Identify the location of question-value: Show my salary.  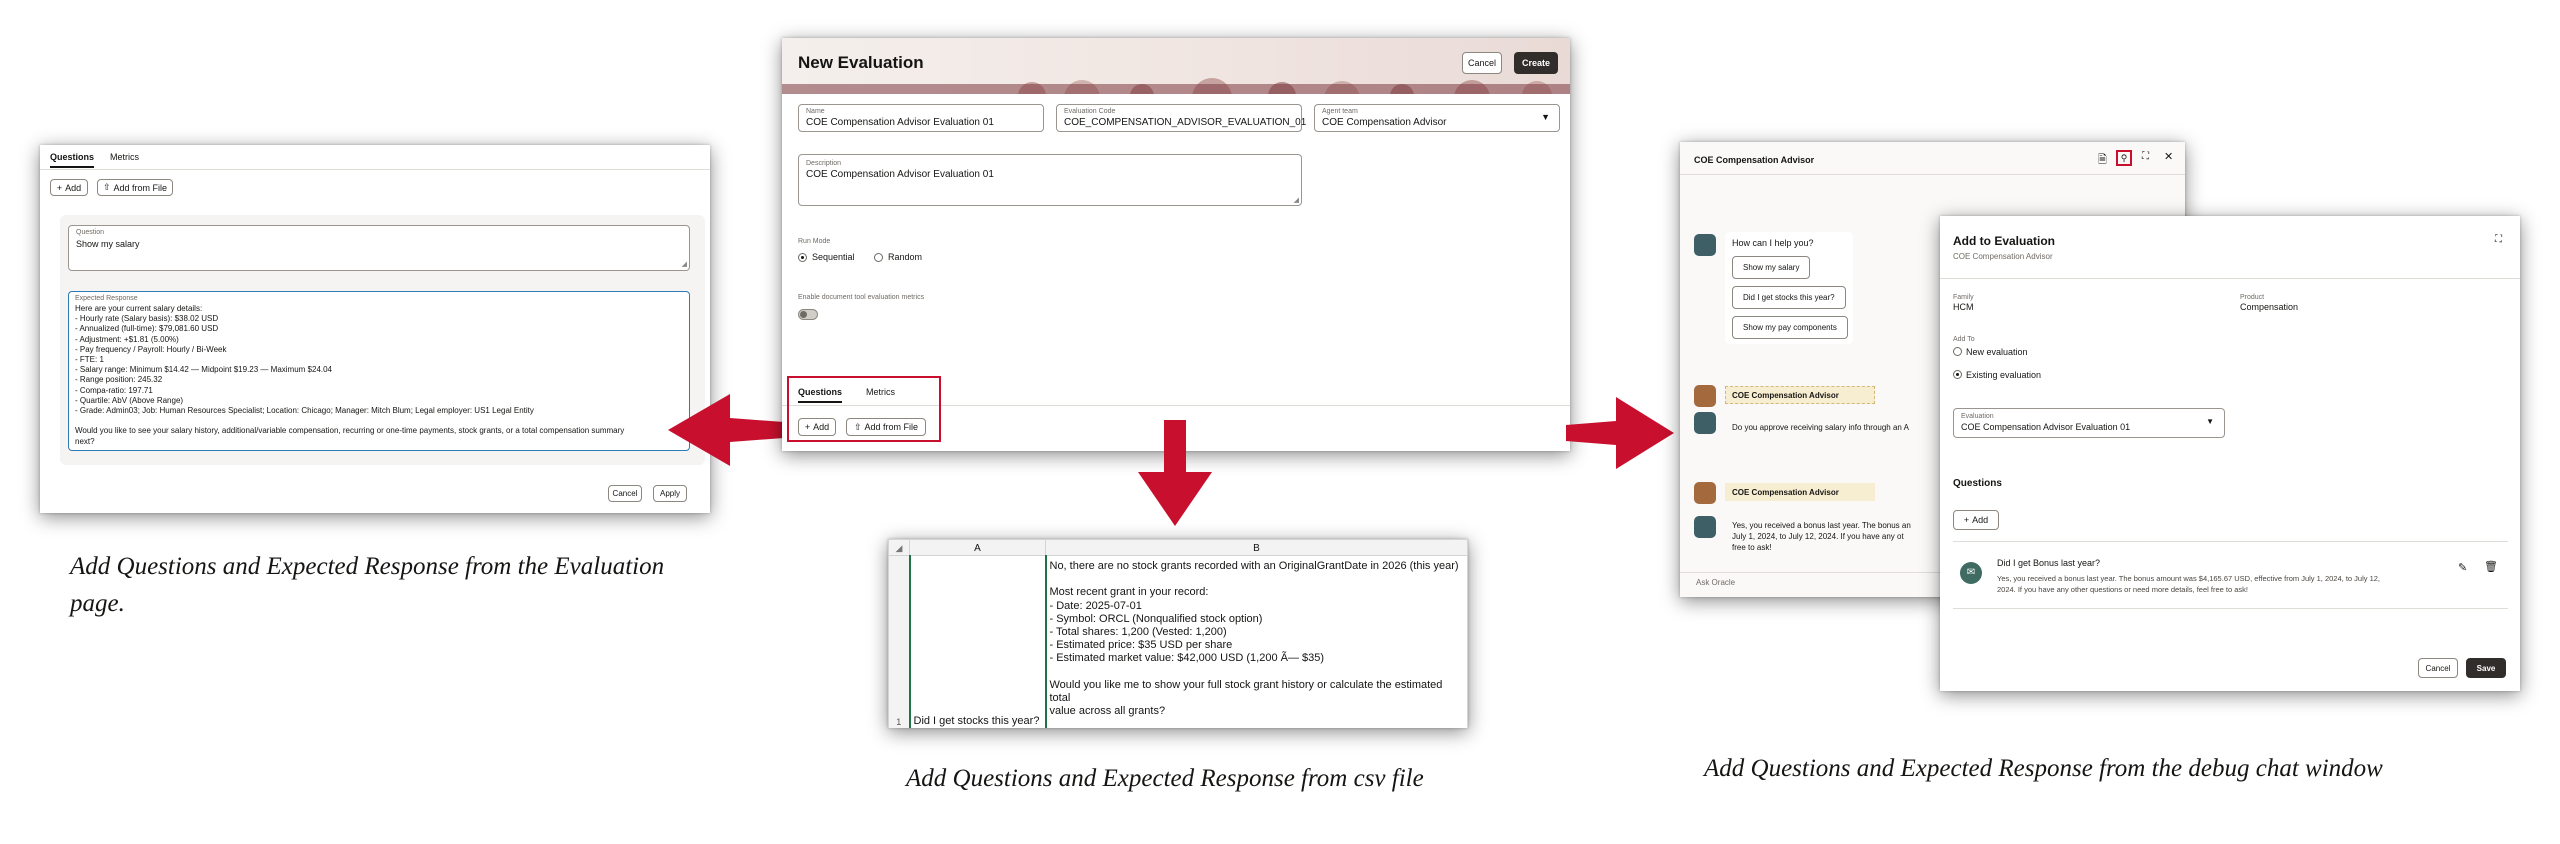
(108, 244).